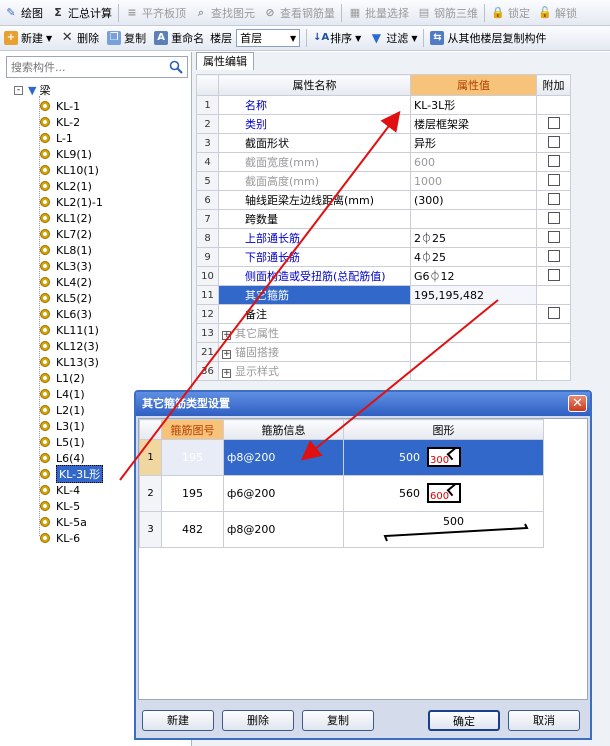  I want to click on toolbar-item-3: ⌕ 查找图元, so click(224, 13).